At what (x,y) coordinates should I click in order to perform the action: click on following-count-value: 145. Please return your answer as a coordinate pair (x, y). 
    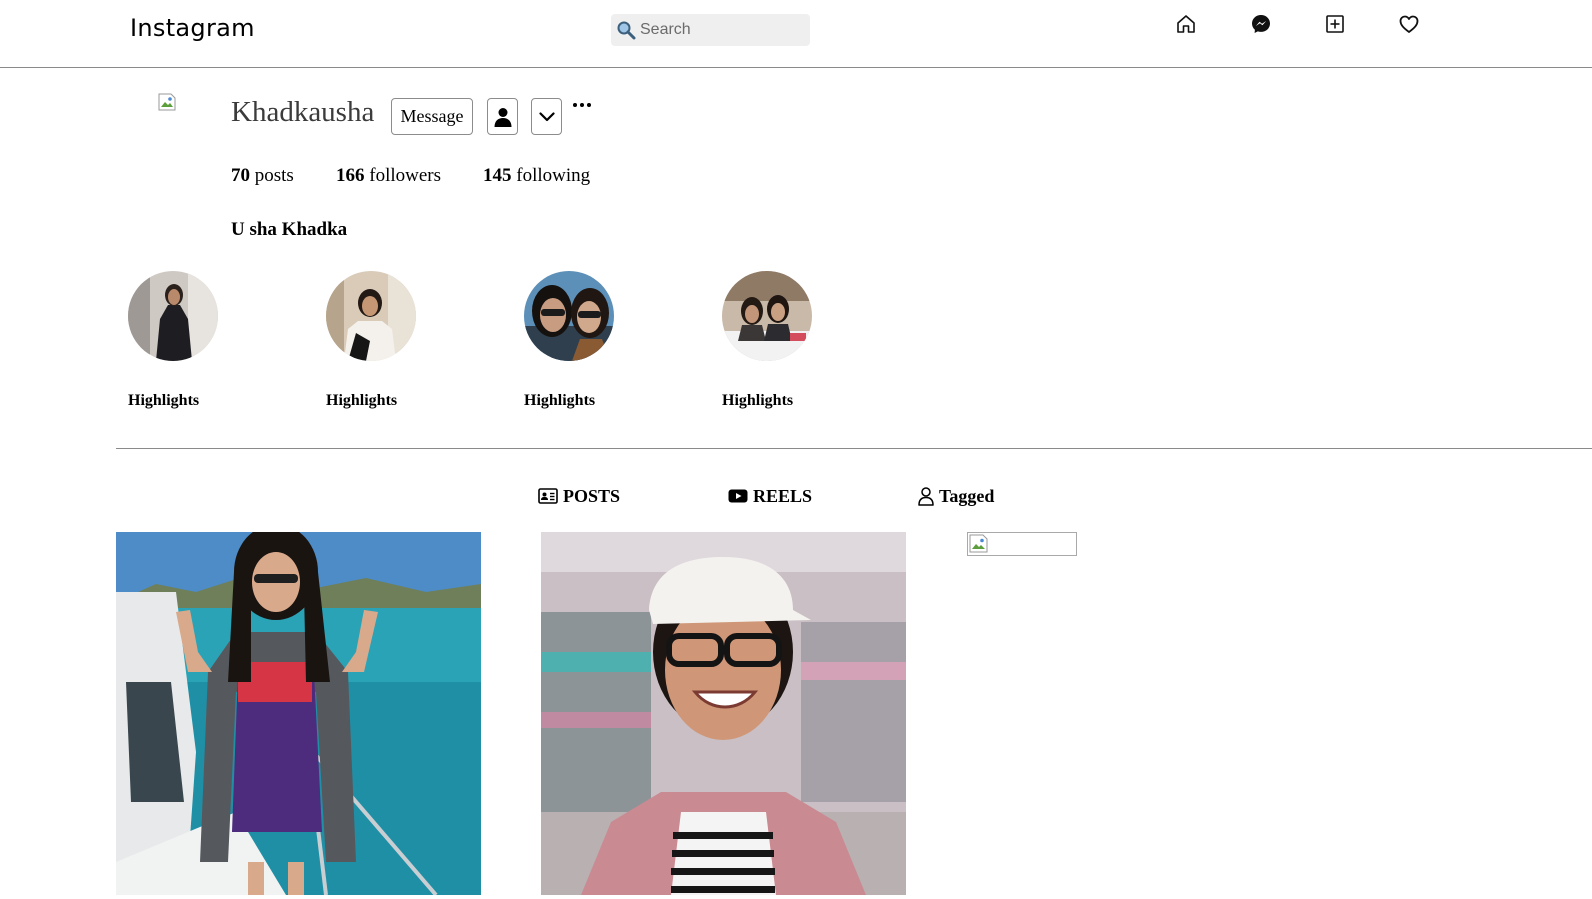
    Looking at the image, I should click on (497, 175).